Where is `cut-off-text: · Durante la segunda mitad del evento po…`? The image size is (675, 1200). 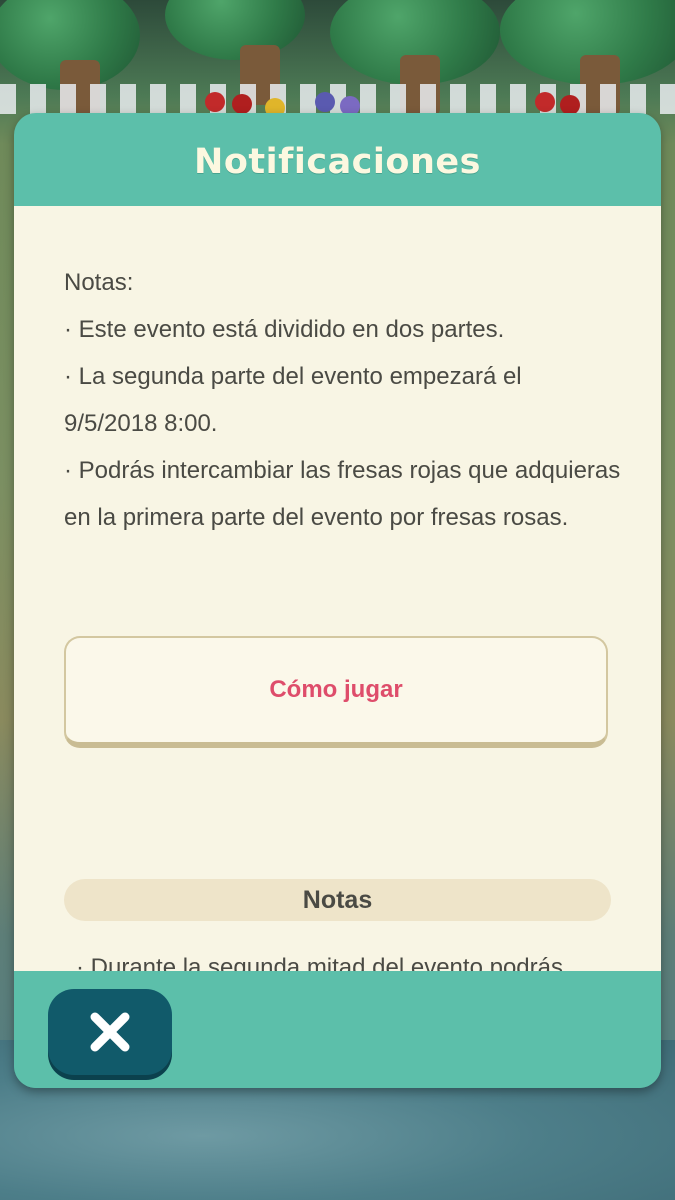
cut-off-text: · Durante la segunda mitad del evento po… is located at coordinates (319, 962).